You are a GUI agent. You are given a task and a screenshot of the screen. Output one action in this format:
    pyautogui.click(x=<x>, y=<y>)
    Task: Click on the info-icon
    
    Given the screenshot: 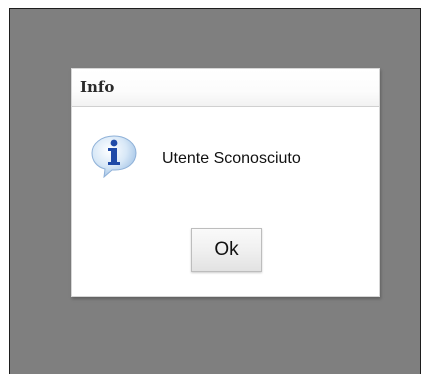 What is the action you would take?
    pyautogui.click(x=114, y=156)
    